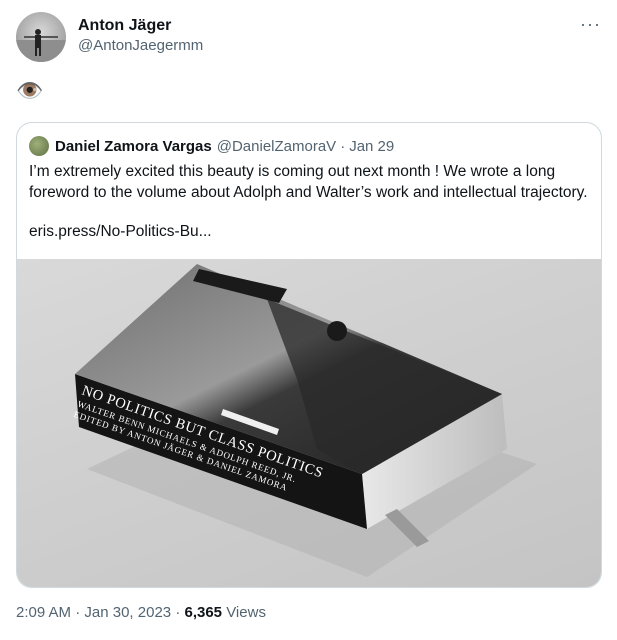  I want to click on quoted-display-name: Daniel Zamora Vargas, so click(133, 146).